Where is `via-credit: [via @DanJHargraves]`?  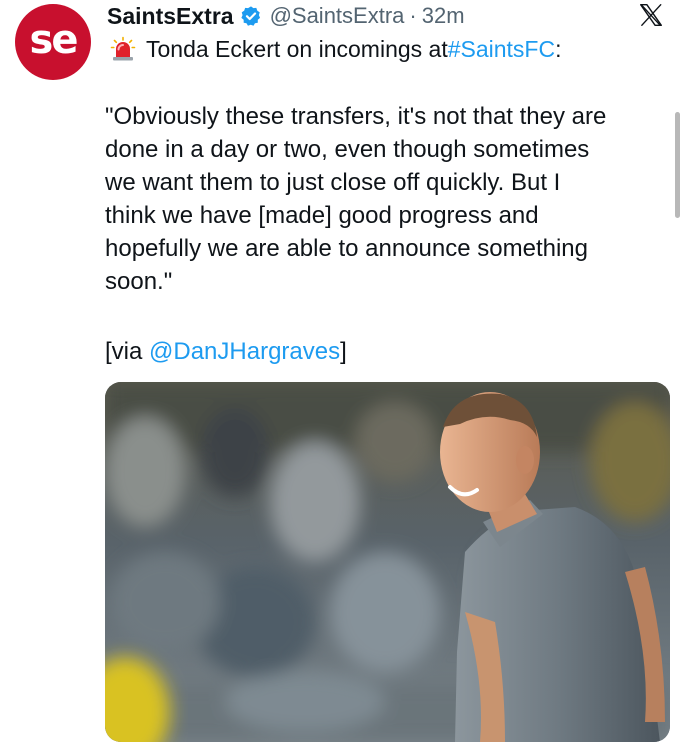
via-credit: [via @DanJHargraves] is located at coordinates (226, 351).